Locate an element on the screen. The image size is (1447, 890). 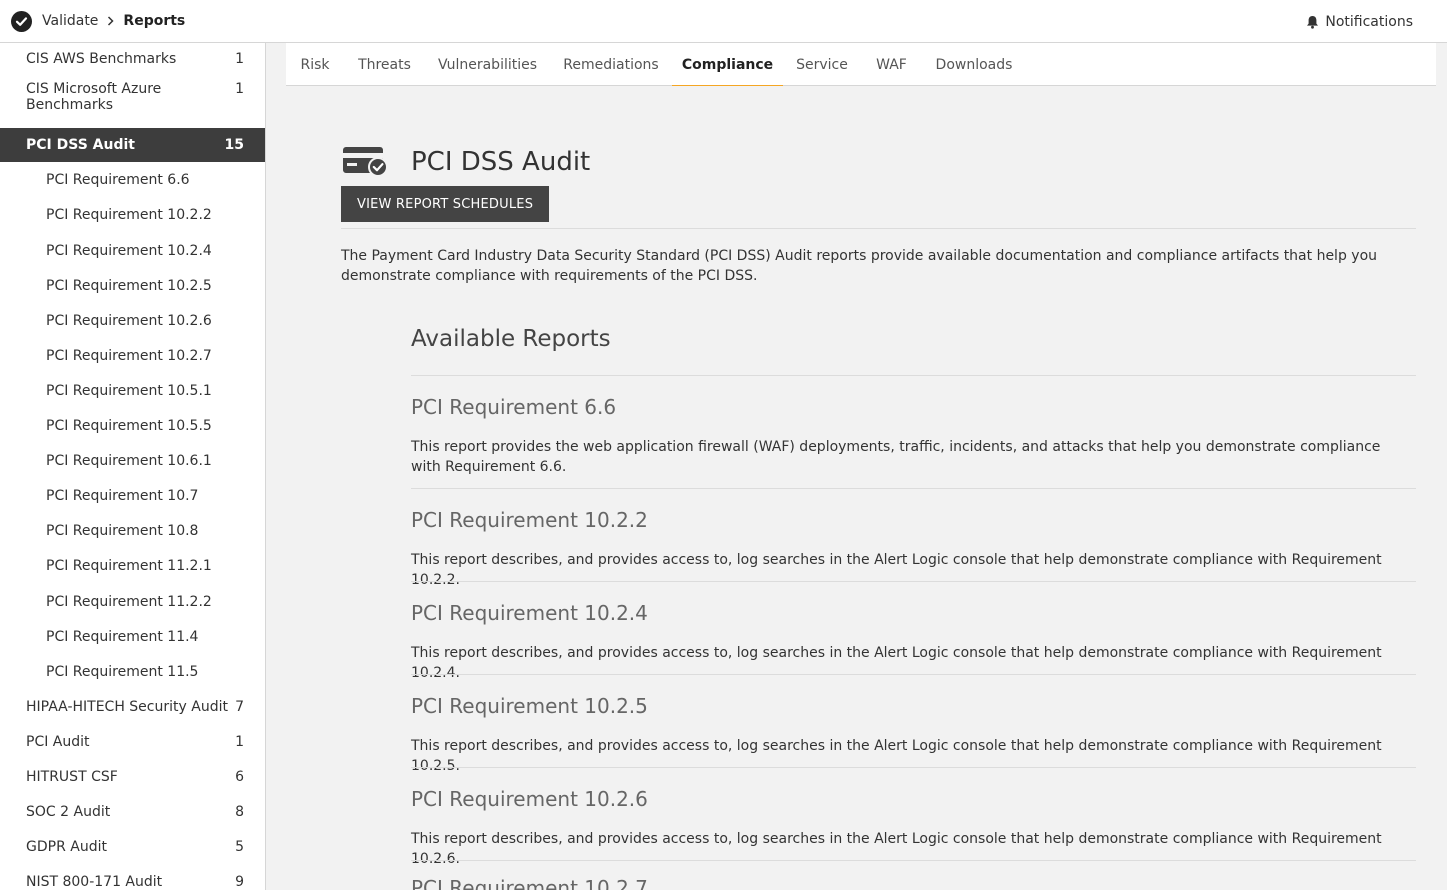
sidebar-item-soc2: SOC 2 Audit 8 is located at coordinates (132, 811).